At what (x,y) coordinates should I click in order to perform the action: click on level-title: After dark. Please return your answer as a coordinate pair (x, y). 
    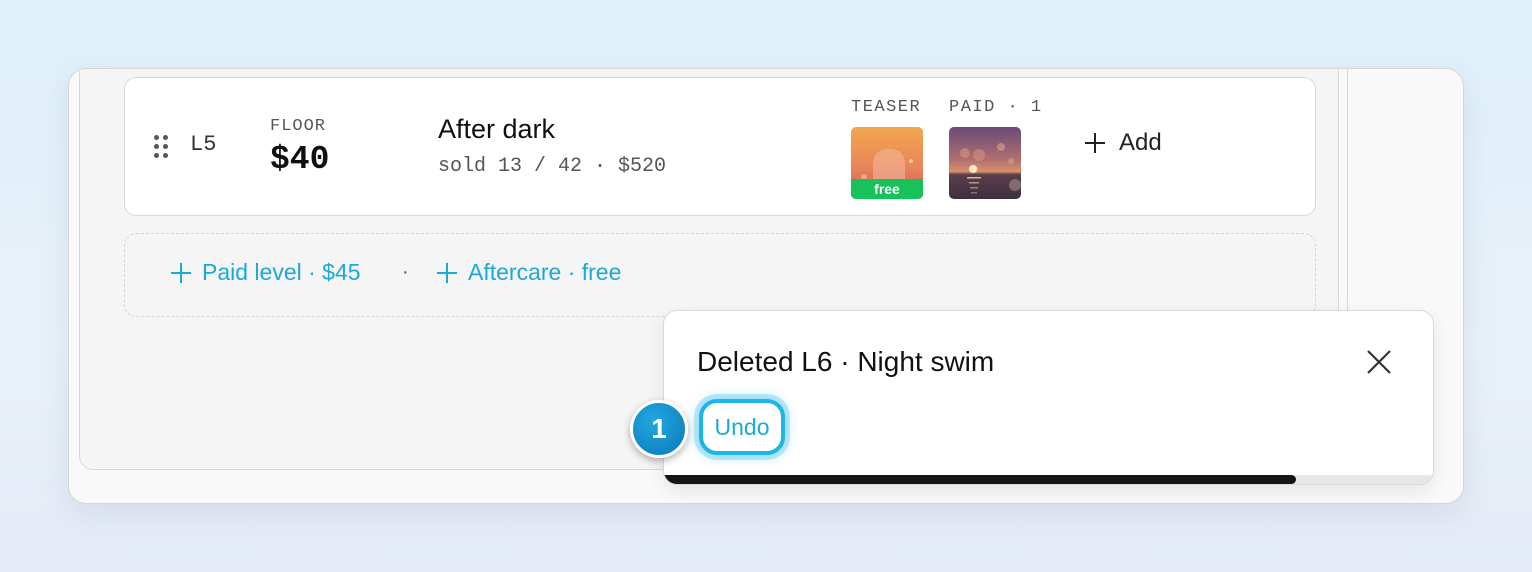
    Looking at the image, I should click on (496, 129).